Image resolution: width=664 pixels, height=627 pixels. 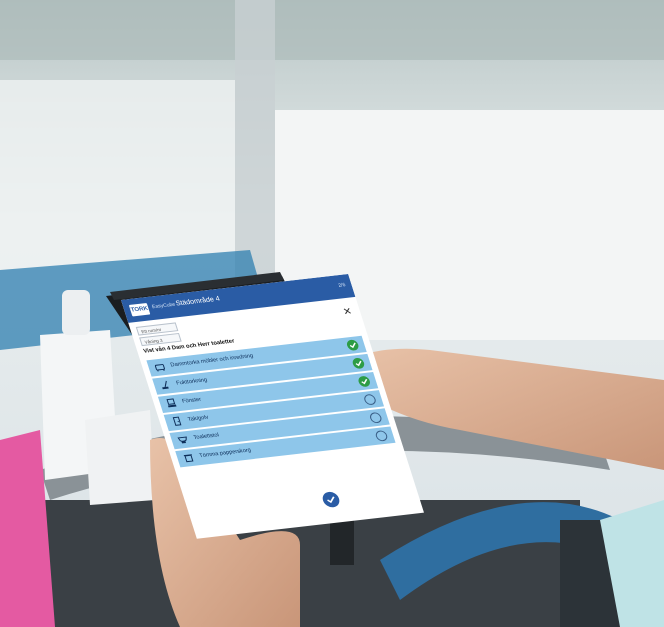 I want to click on toilet-icon, so click(x=182, y=440).